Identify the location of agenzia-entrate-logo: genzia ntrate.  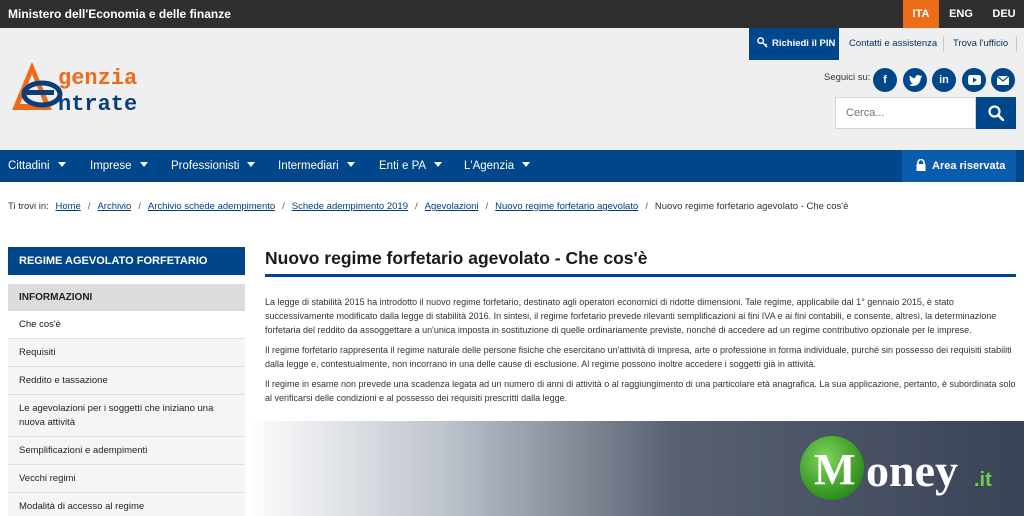
(98, 89).